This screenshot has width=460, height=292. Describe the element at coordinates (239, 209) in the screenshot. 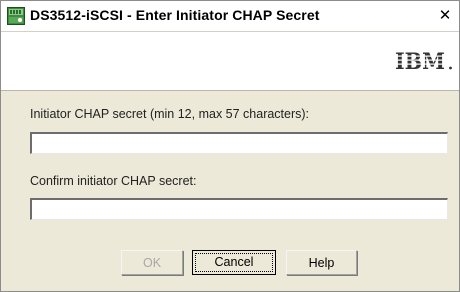

I see `confirm-secret-input` at that location.